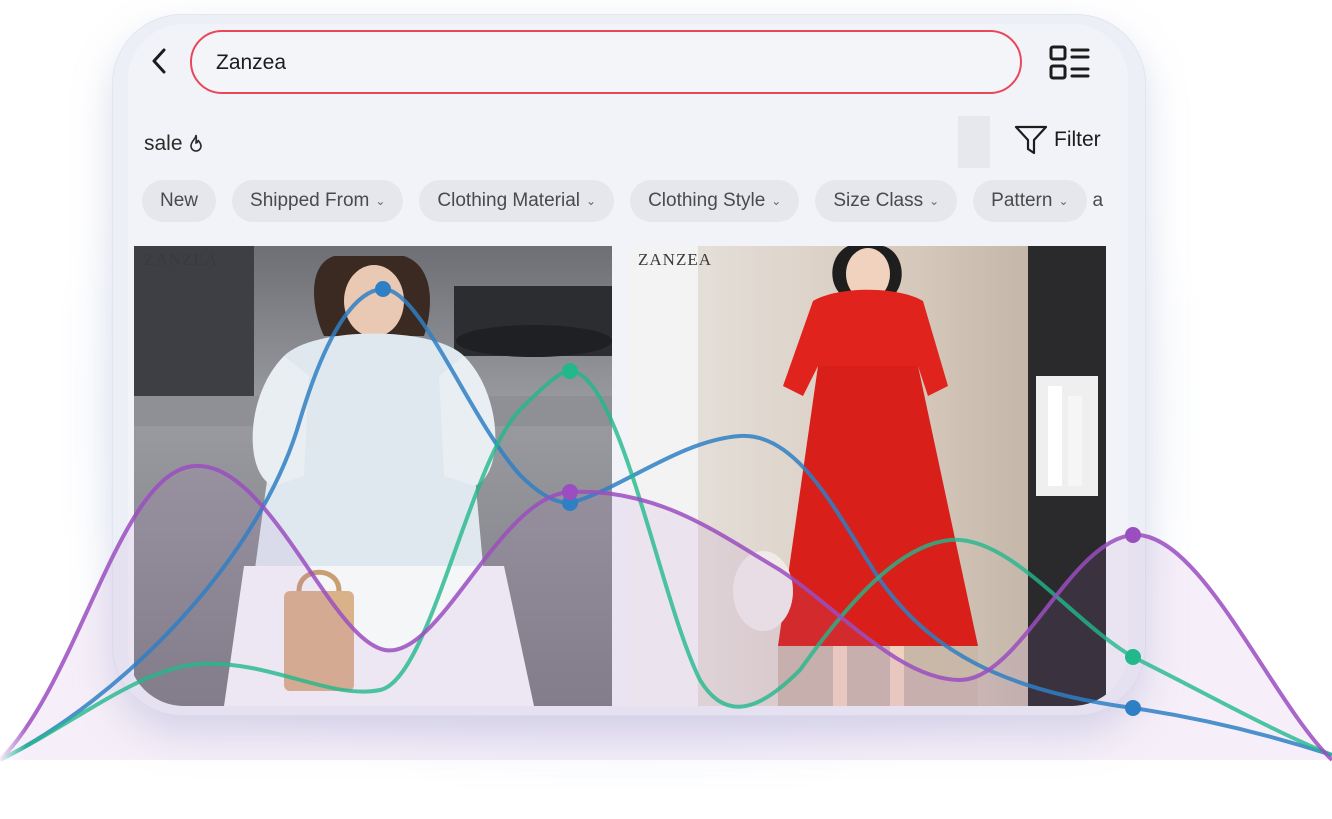 Image resolution: width=1332 pixels, height=819 pixels. Describe the element at coordinates (310, 200) in the screenshot. I see `chip-label: Shipped From` at that location.